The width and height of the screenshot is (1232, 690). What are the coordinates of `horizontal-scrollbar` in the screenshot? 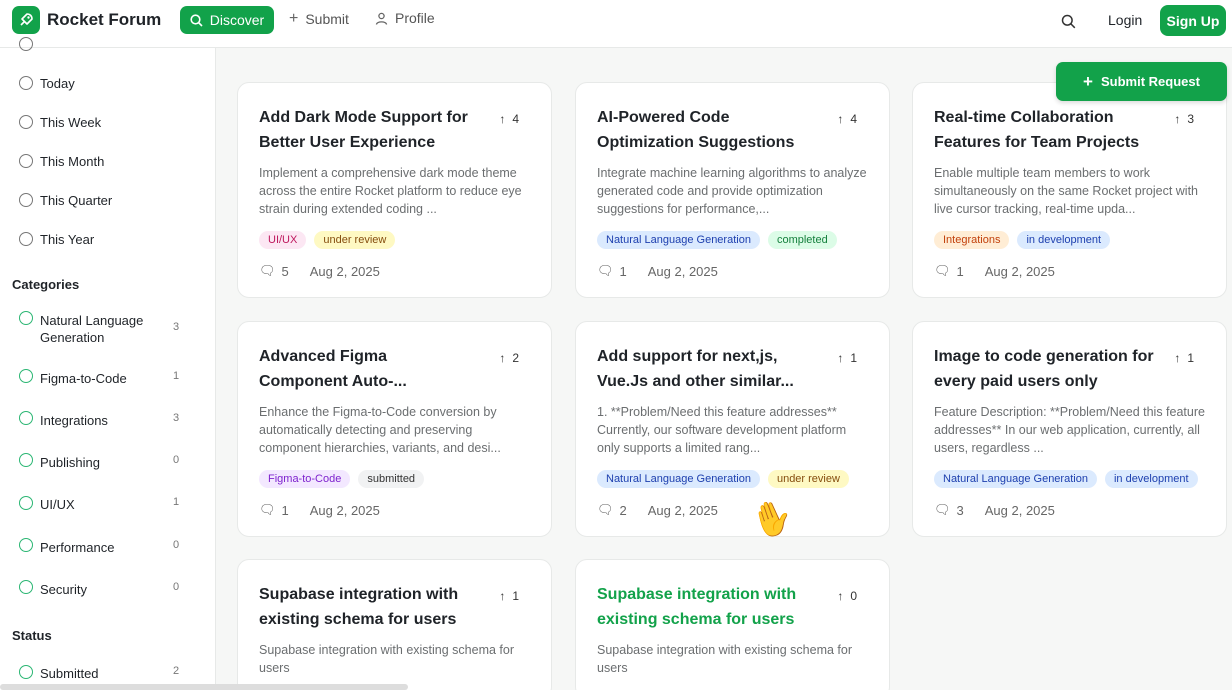 It's located at (204, 687).